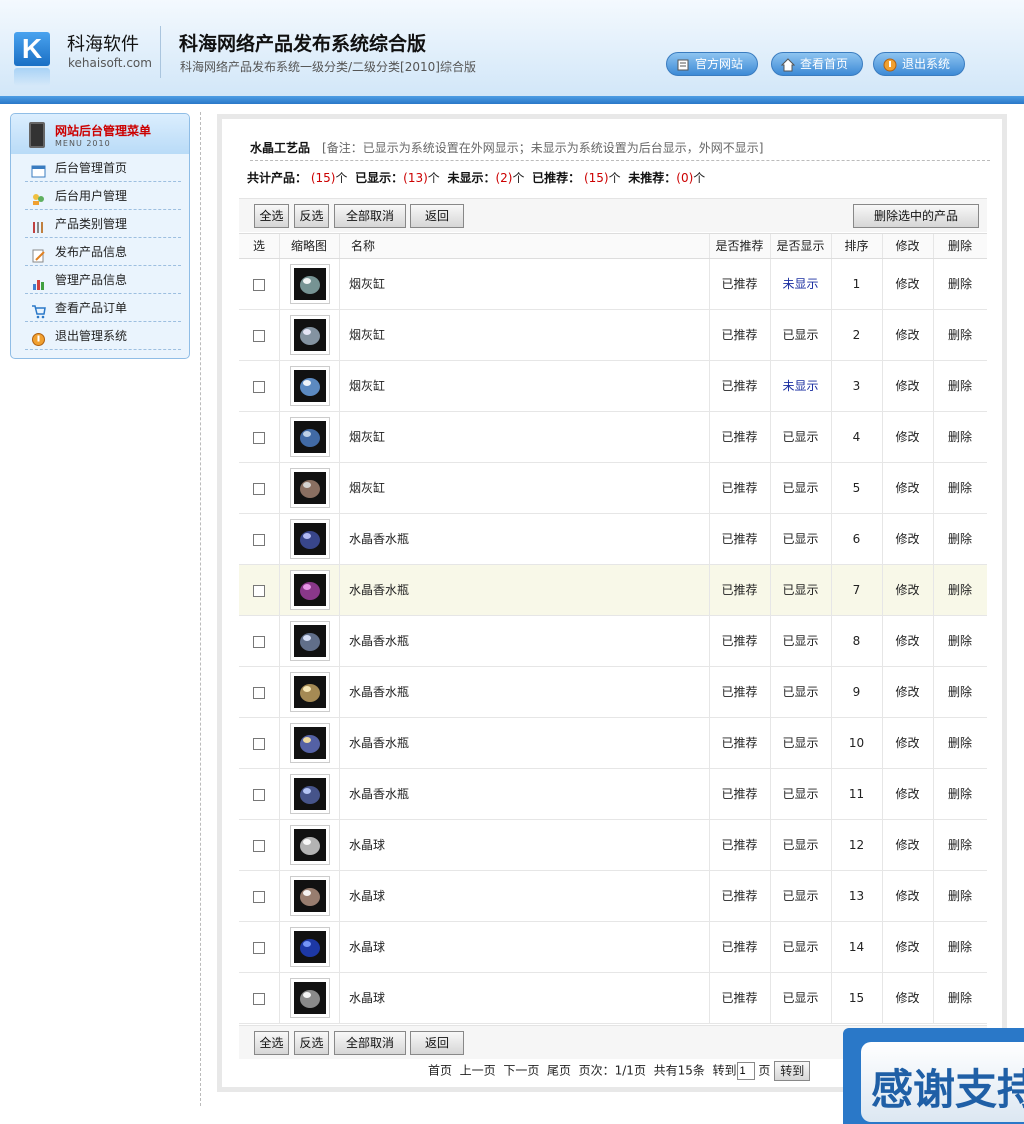  Describe the element at coordinates (103, 252) in the screenshot. I see `sidebar-item-publish: 发布产品信息` at that location.